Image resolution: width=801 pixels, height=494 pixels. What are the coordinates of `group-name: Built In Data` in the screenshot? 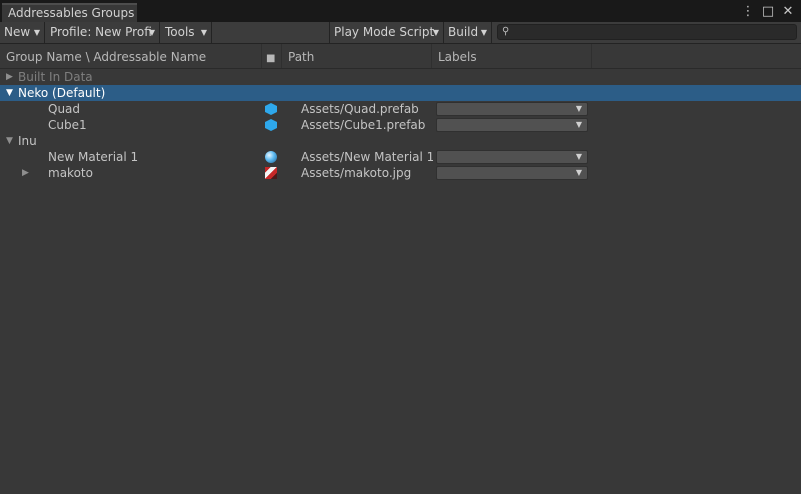 It's located at (55, 77).